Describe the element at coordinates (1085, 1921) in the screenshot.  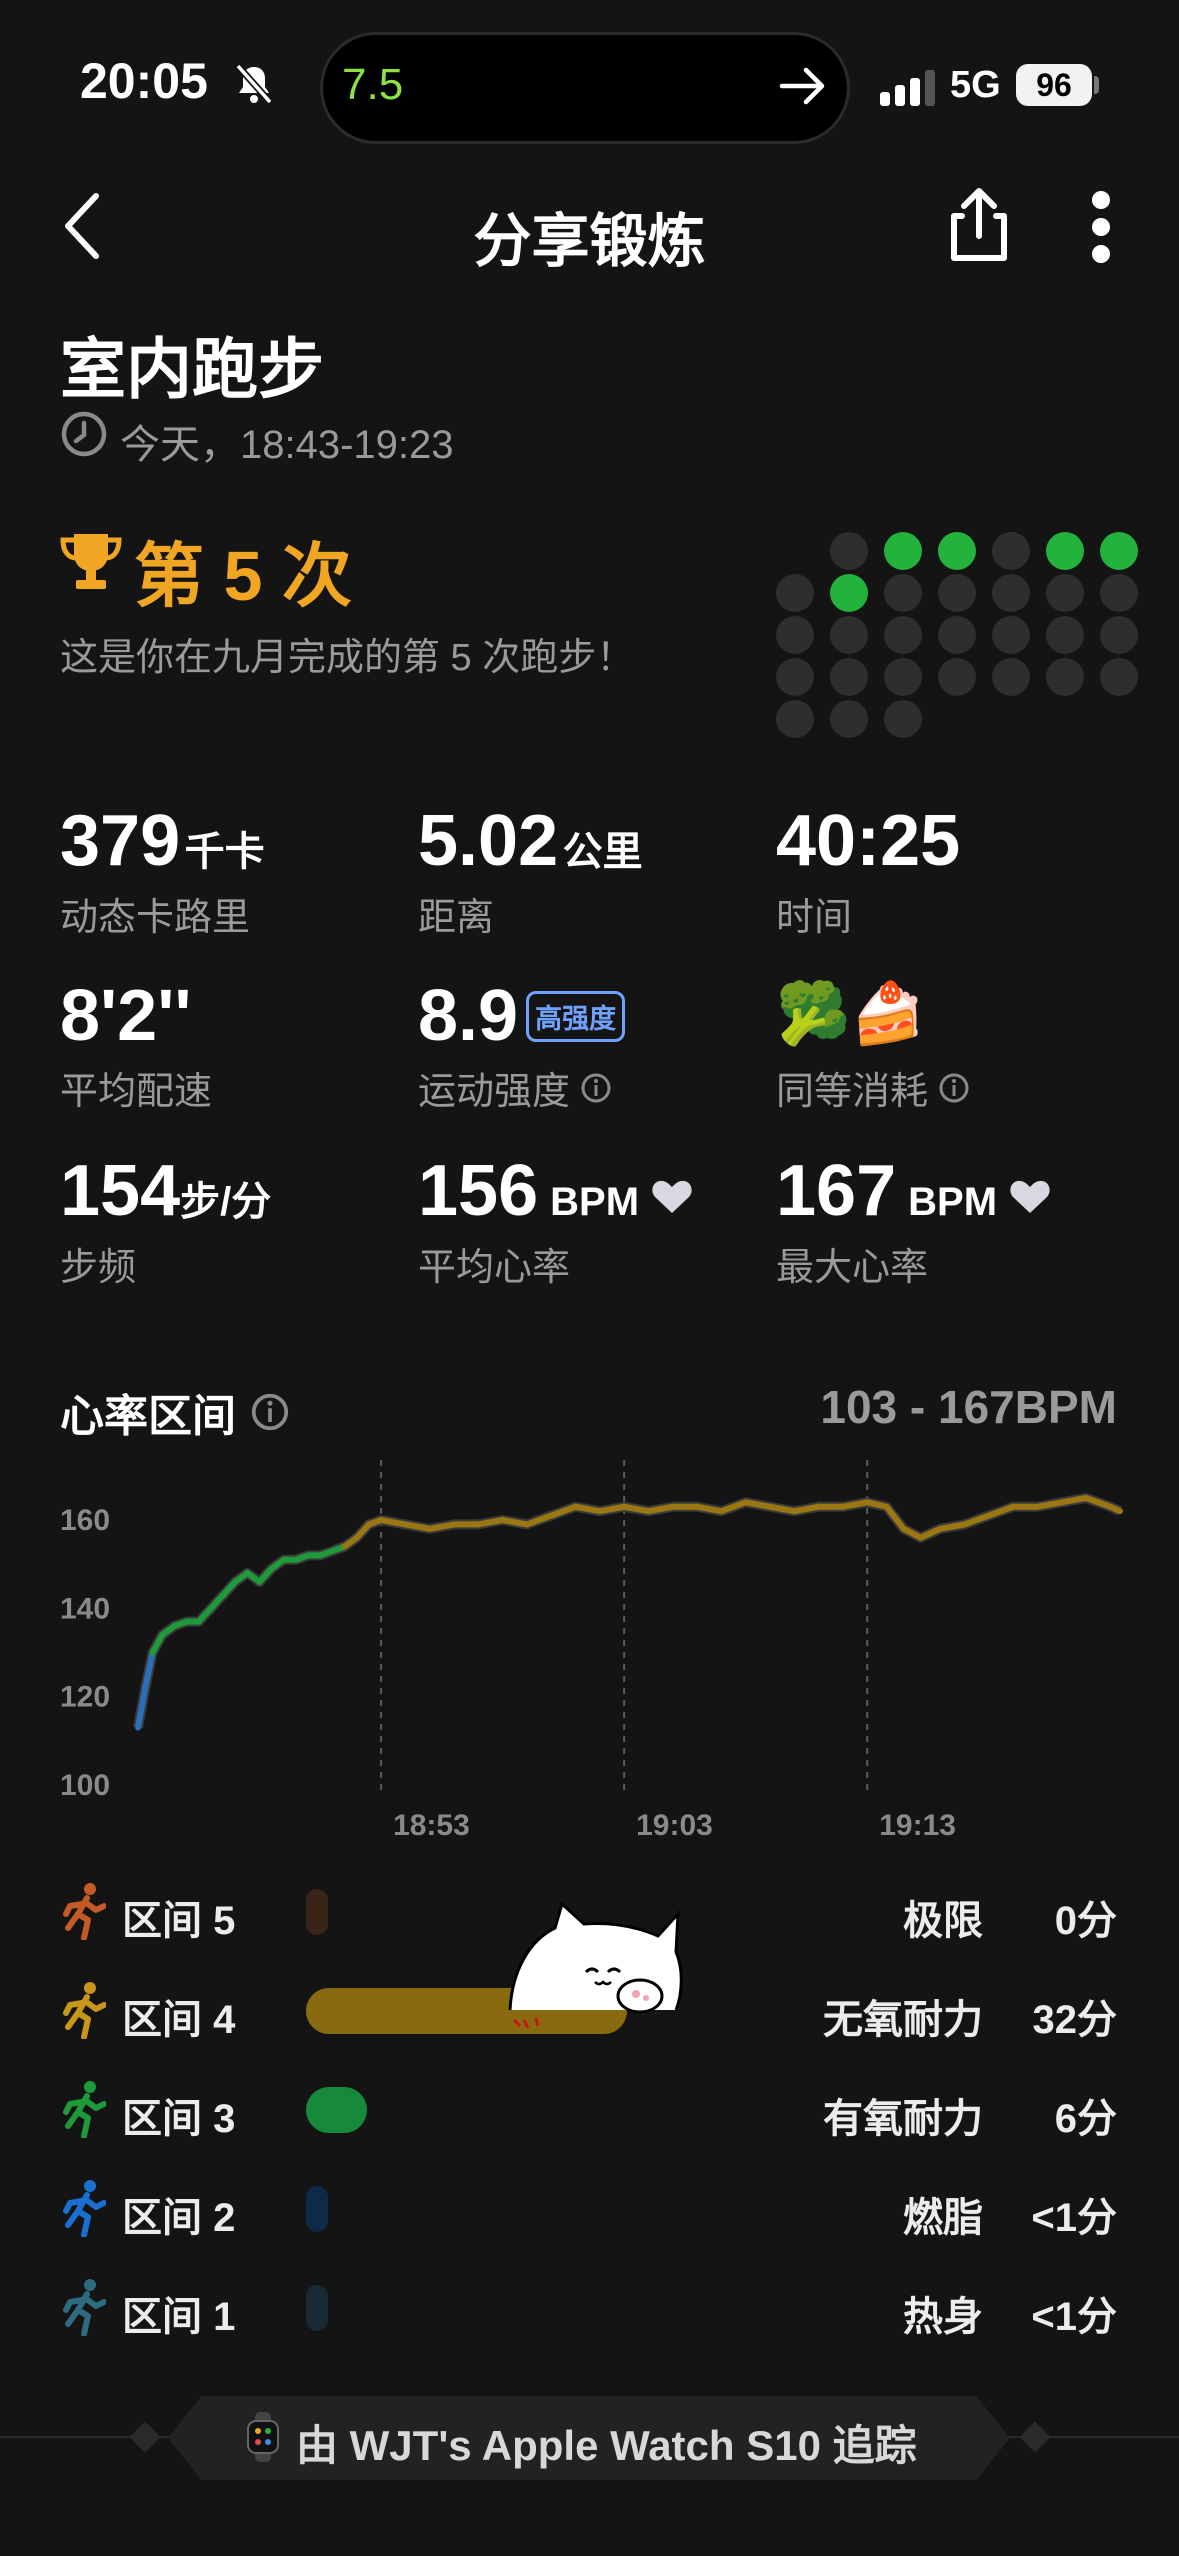
I see `zone-time: 0分` at that location.